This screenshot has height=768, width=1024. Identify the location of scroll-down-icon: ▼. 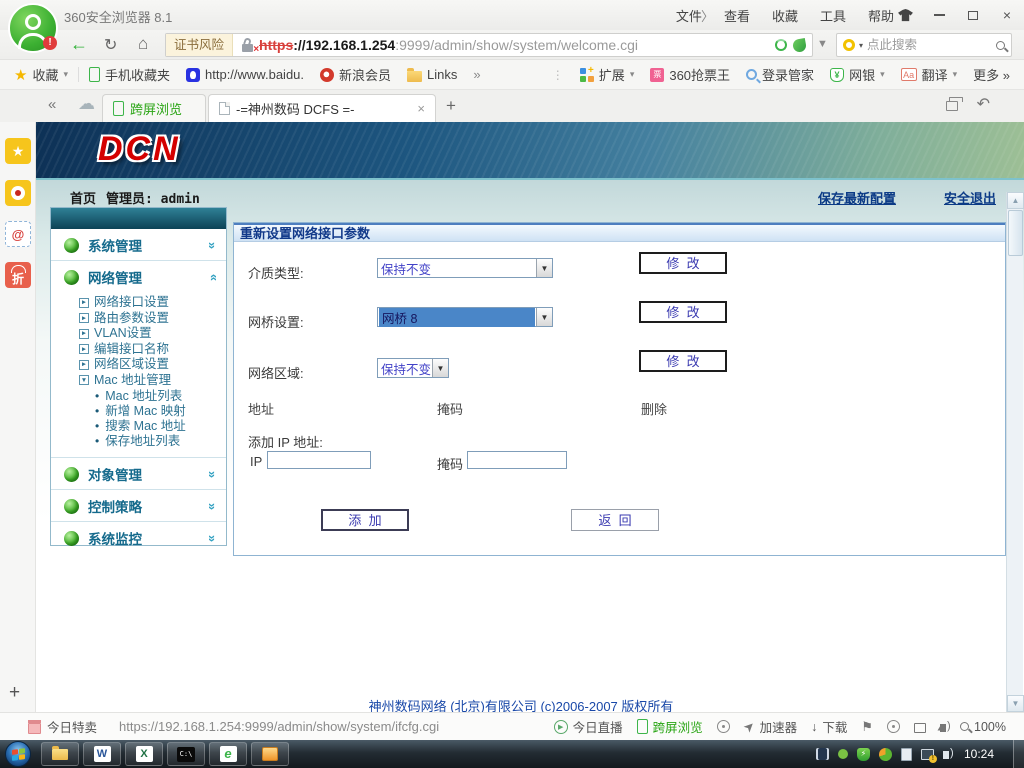
(1015, 703).